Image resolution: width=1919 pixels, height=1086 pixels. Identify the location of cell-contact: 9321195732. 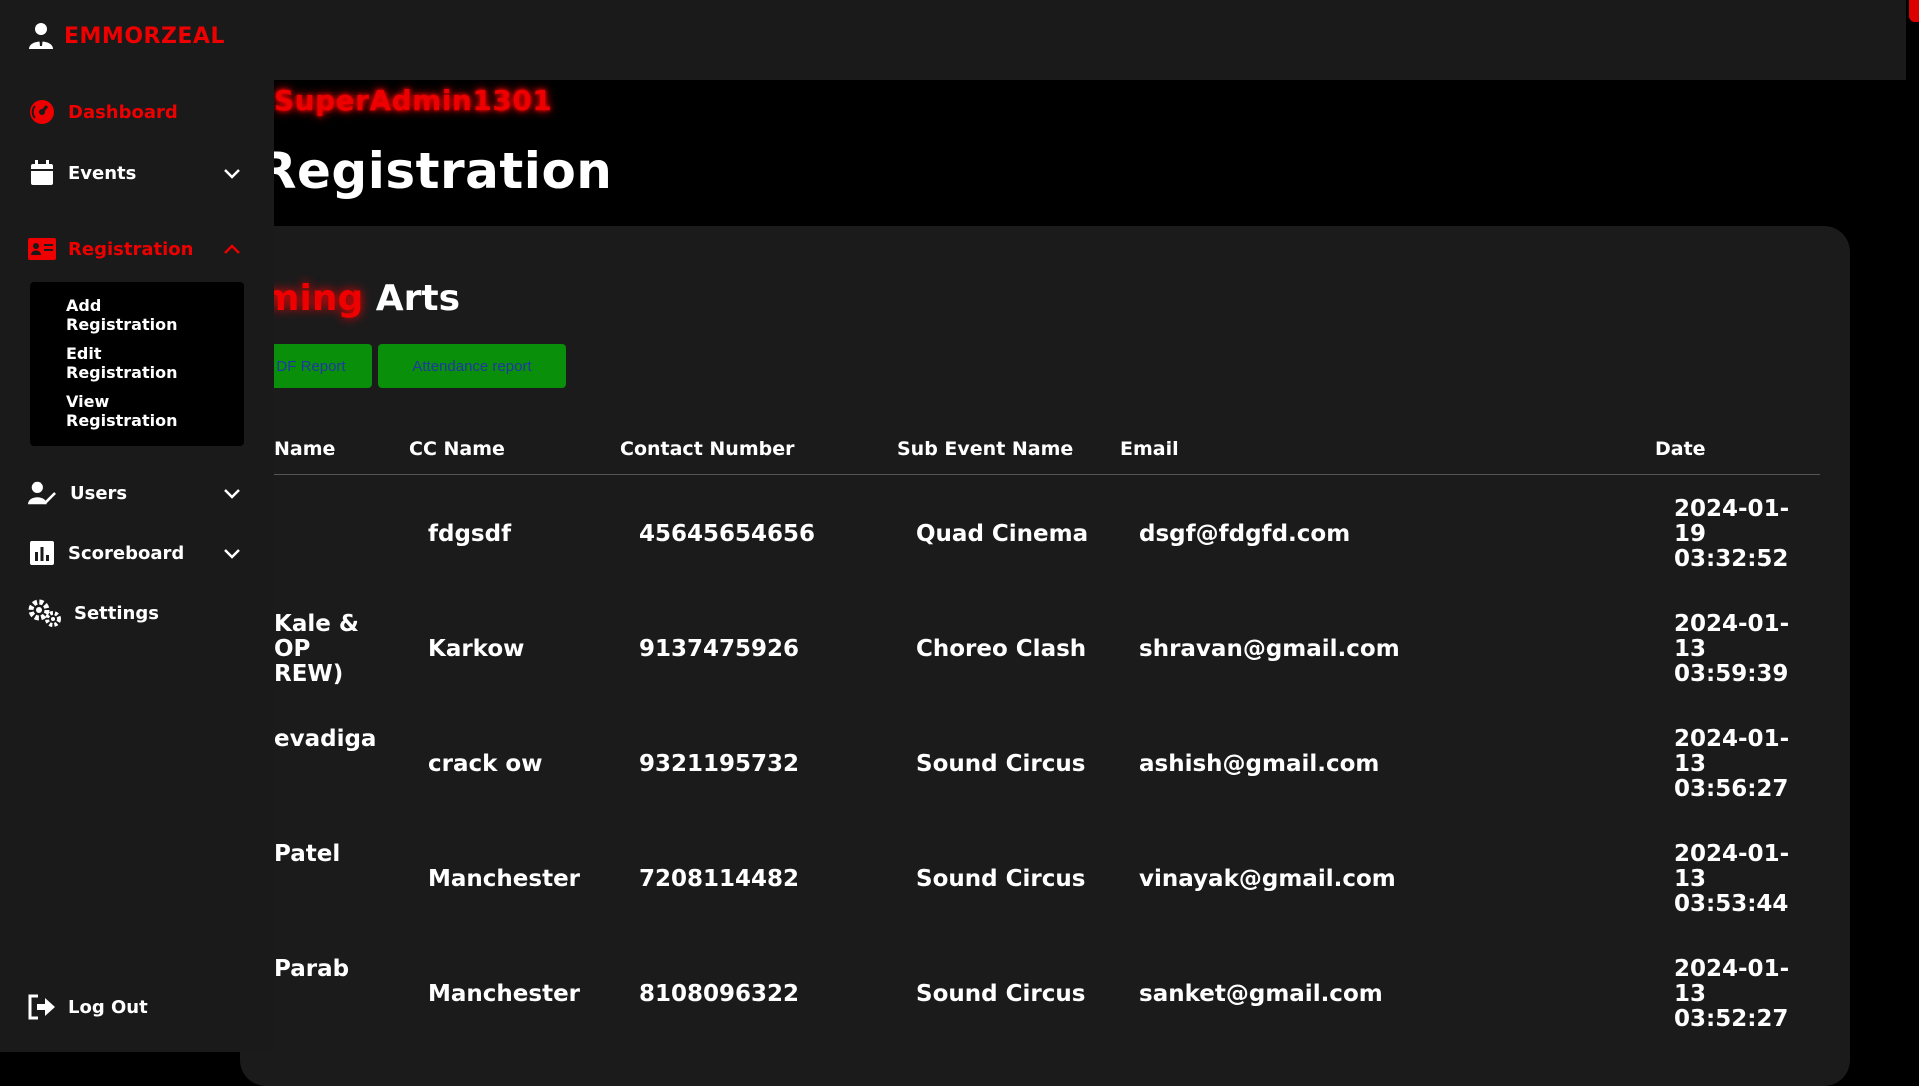
(719, 764).